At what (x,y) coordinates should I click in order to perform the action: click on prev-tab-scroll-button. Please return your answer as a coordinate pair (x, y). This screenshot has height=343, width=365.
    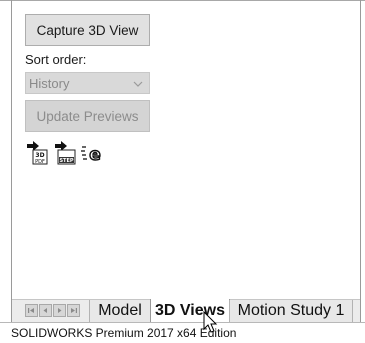
    Looking at the image, I should click on (45, 310).